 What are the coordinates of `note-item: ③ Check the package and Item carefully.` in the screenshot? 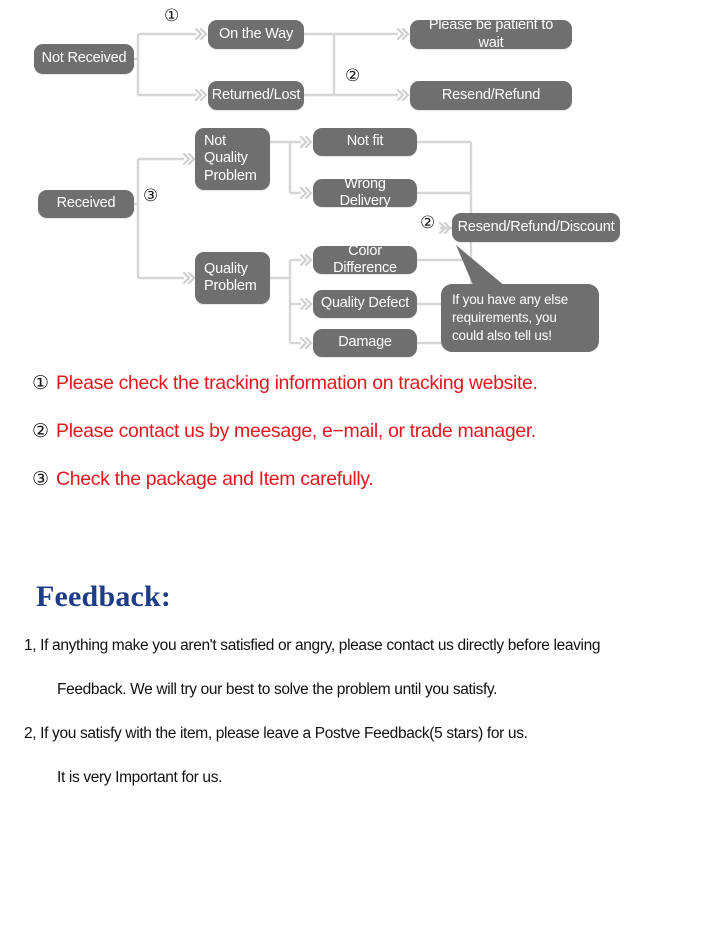 It's located at (371, 492).